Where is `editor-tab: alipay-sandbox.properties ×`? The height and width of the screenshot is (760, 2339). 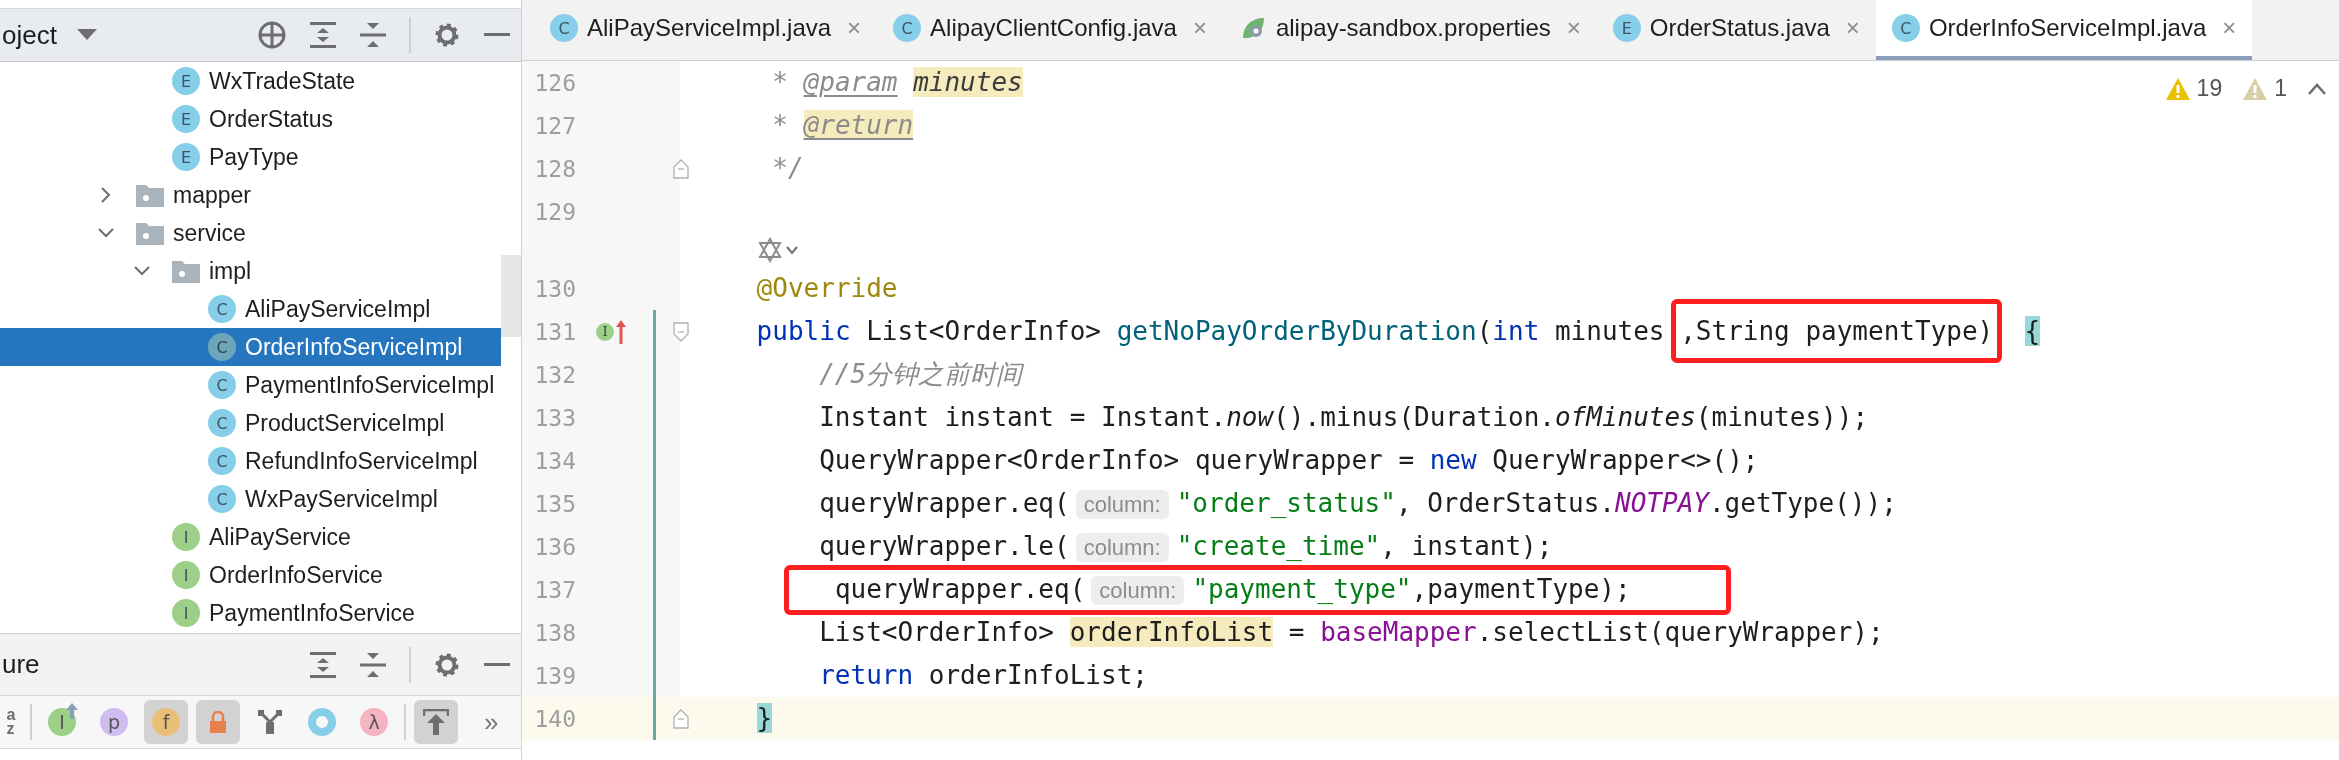 editor-tab: alipay-sandbox.properties × is located at coordinates (1409, 30).